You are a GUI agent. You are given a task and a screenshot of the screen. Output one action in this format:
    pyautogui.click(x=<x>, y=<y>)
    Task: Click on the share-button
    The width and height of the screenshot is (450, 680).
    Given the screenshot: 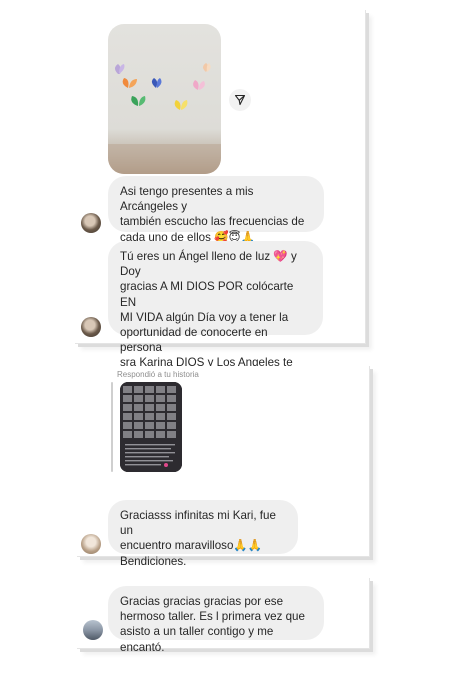 What is the action you would take?
    pyautogui.click(x=240, y=100)
    